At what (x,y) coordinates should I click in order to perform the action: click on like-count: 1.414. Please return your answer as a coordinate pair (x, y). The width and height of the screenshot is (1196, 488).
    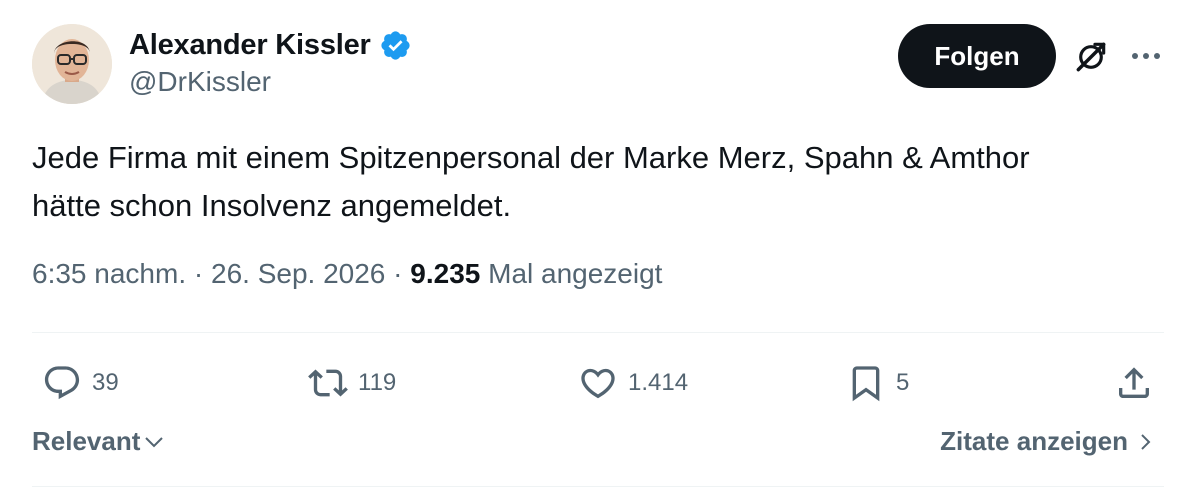
    Looking at the image, I should click on (658, 382).